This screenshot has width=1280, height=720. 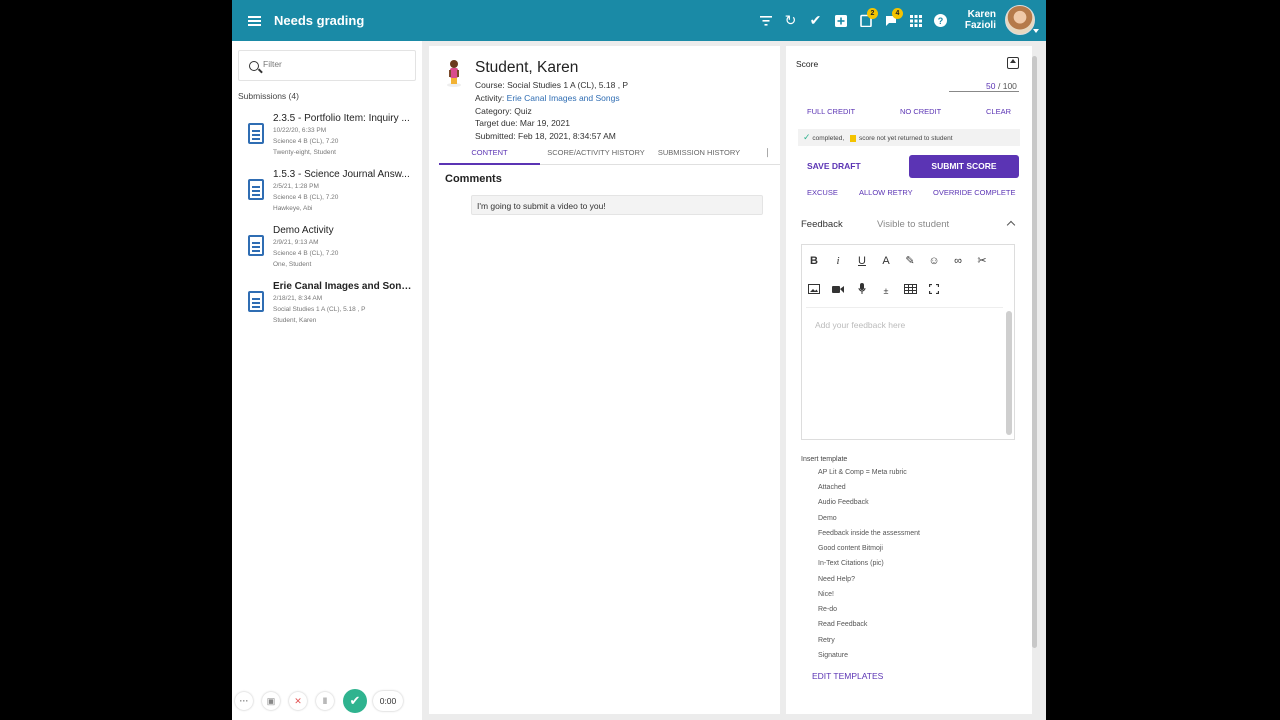 I want to click on attachment-icon: ✂, so click(x=982, y=261).